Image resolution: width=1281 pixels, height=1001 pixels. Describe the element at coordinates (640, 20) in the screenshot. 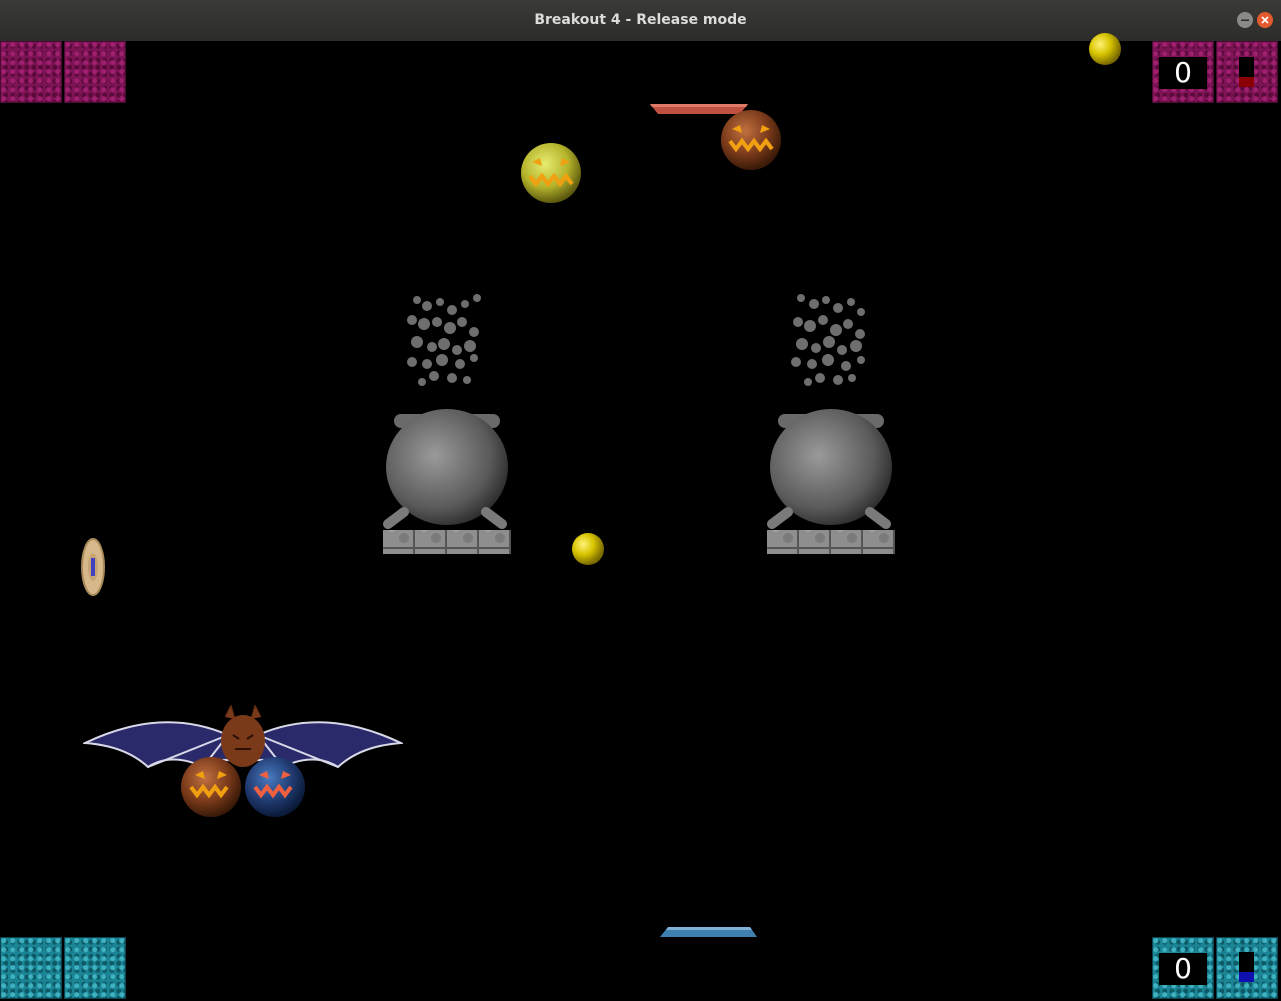

I see `window-title: Breakout 4 - Release mode` at that location.